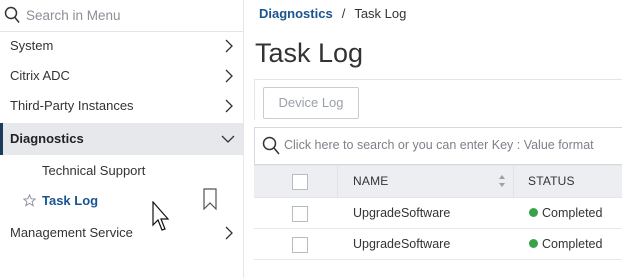 Image resolution: width=622 pixels, height=278 pixels. I want to click on sidebar-subitem-technical-support: Technical Support, so click(121, 171).